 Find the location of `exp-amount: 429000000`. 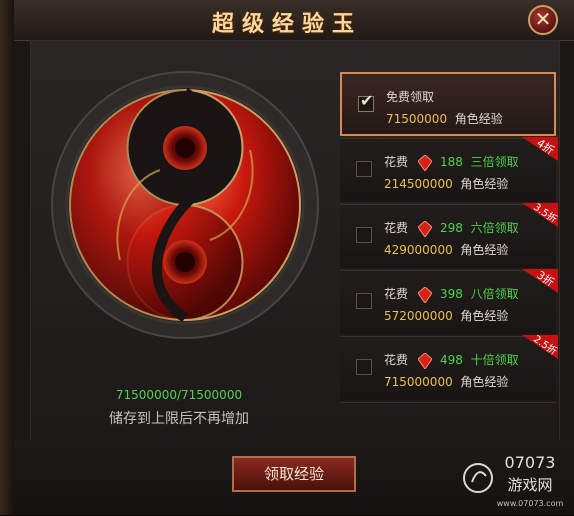

exp-amount: 429000000 is located at coordinates (418, 250).